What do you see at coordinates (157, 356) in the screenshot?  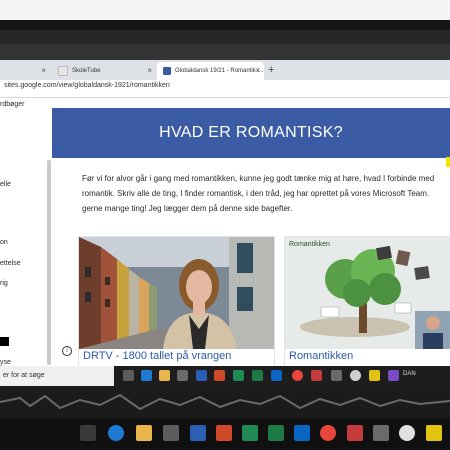 I see `video-card-title: DRTV - 1800 tallet på vrangen` at bounding box center [157, 356].